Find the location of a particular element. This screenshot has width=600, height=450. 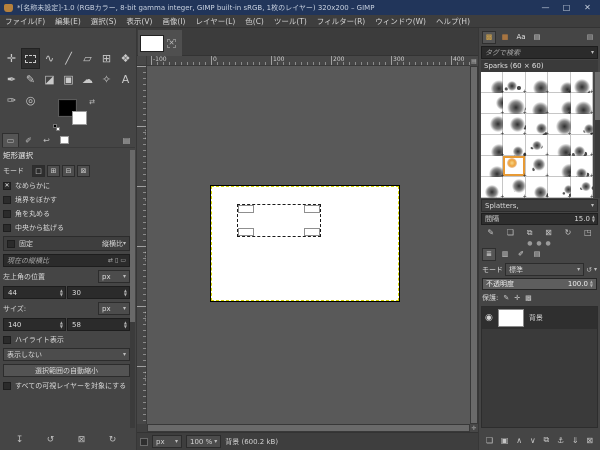

highlight-row: ハイライト表示 is located at coordinates (66, 339).